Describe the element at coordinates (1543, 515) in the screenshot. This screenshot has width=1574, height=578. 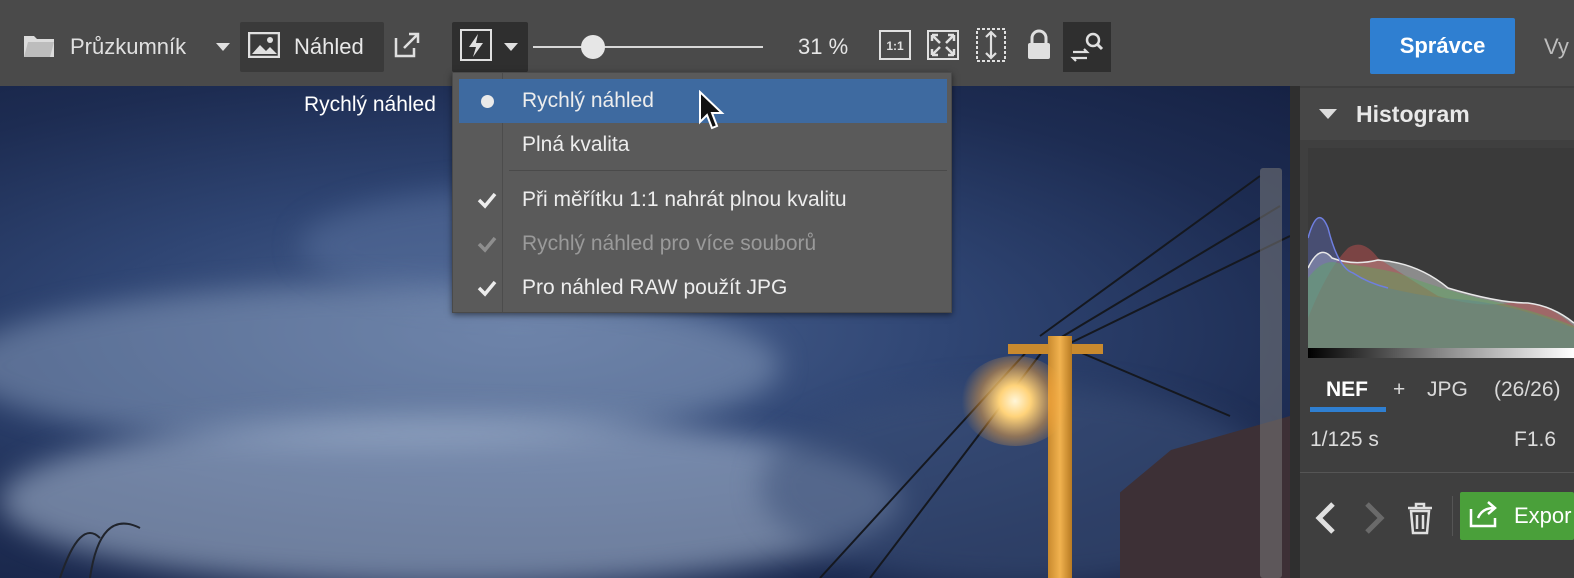
I see `export-label: Expor` at that location.